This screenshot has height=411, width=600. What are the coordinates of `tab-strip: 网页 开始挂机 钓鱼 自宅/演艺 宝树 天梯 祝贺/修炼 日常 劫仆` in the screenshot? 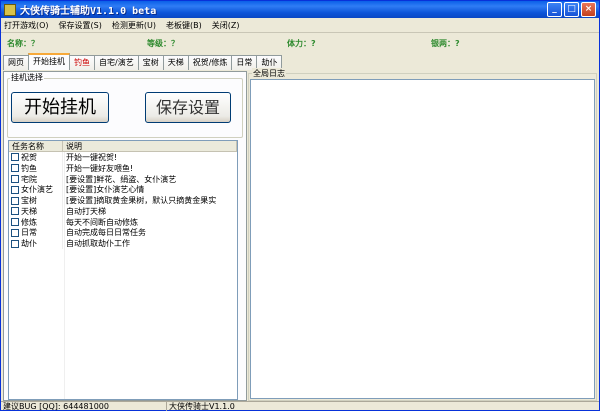 It's located at (143, 62).